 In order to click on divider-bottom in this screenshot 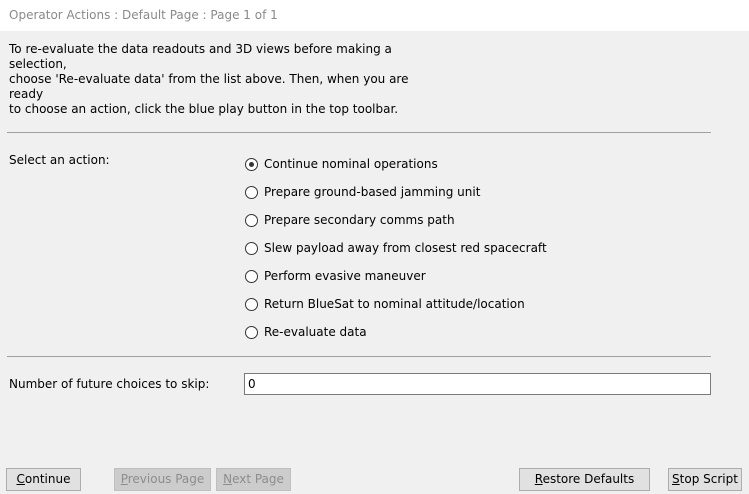, I will do `click(359, 356)`.